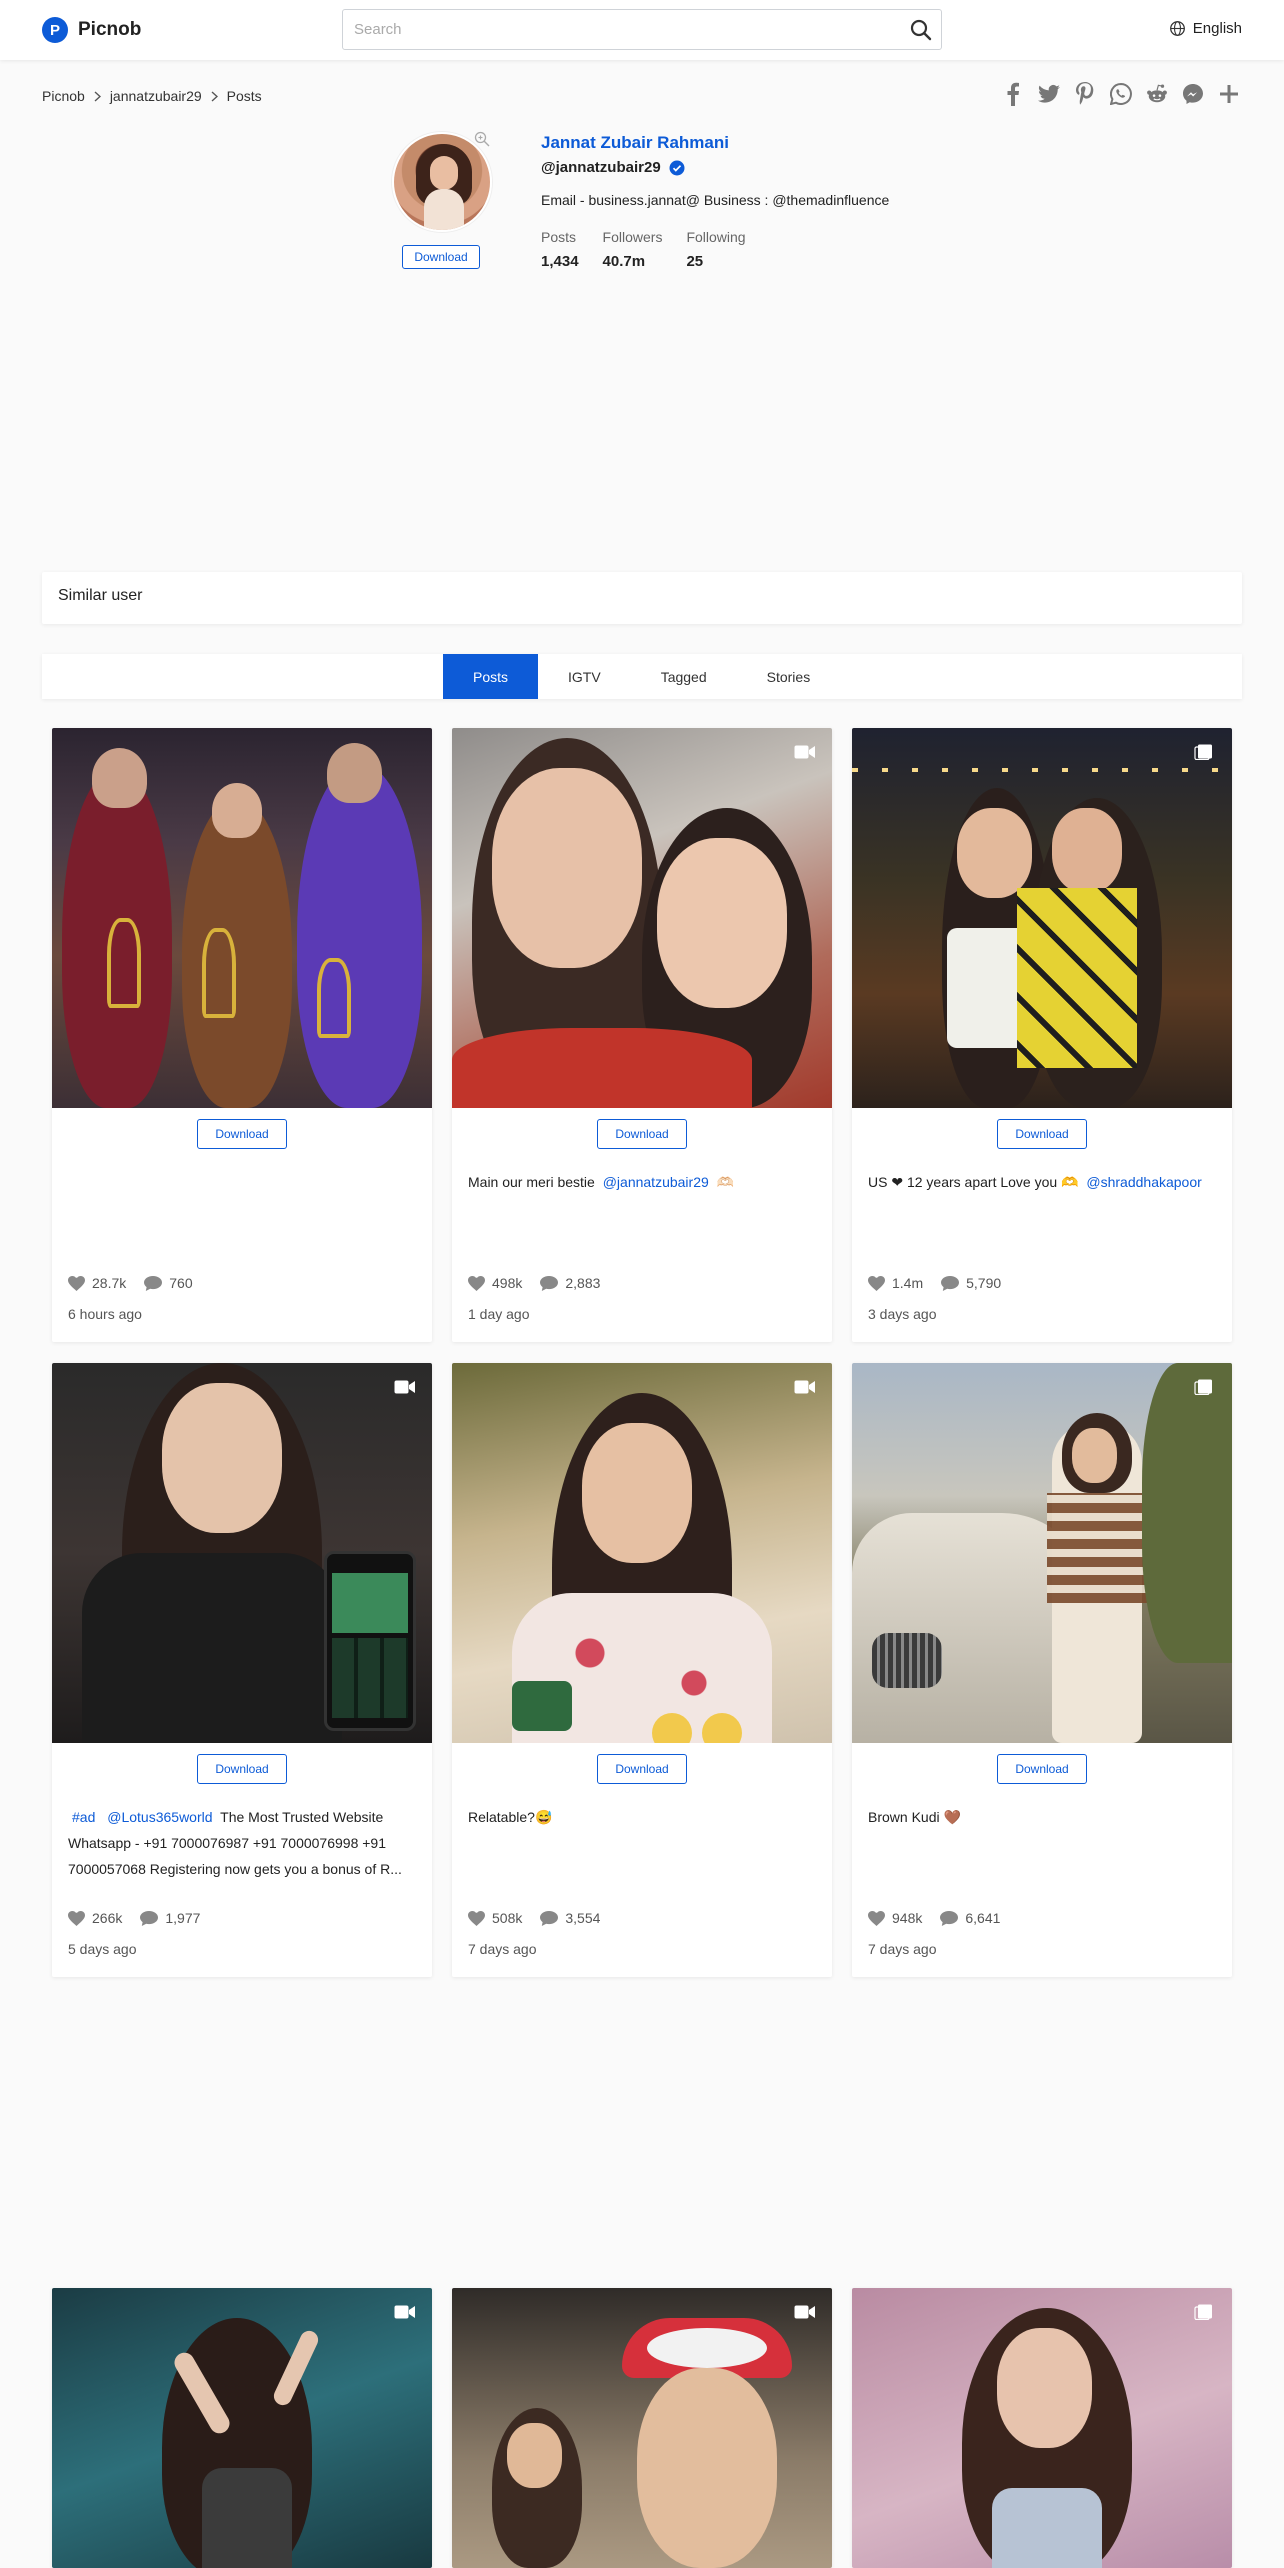 This screenshot has height=2568, width=1284. What do you see at coordinates (1085, 94) in the screenshot?
I see `pinterest-icon` at bounding box center [1085, 94].